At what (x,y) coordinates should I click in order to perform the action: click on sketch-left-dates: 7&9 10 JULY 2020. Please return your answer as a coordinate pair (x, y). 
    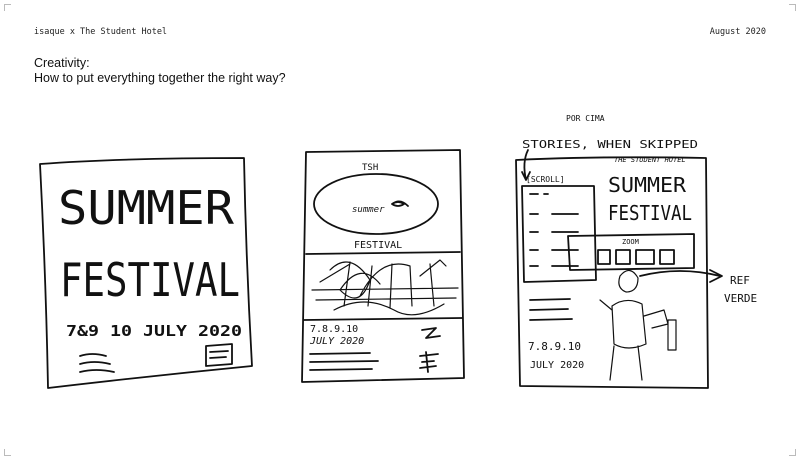
    Looking at the image, I should click on (154, 331).